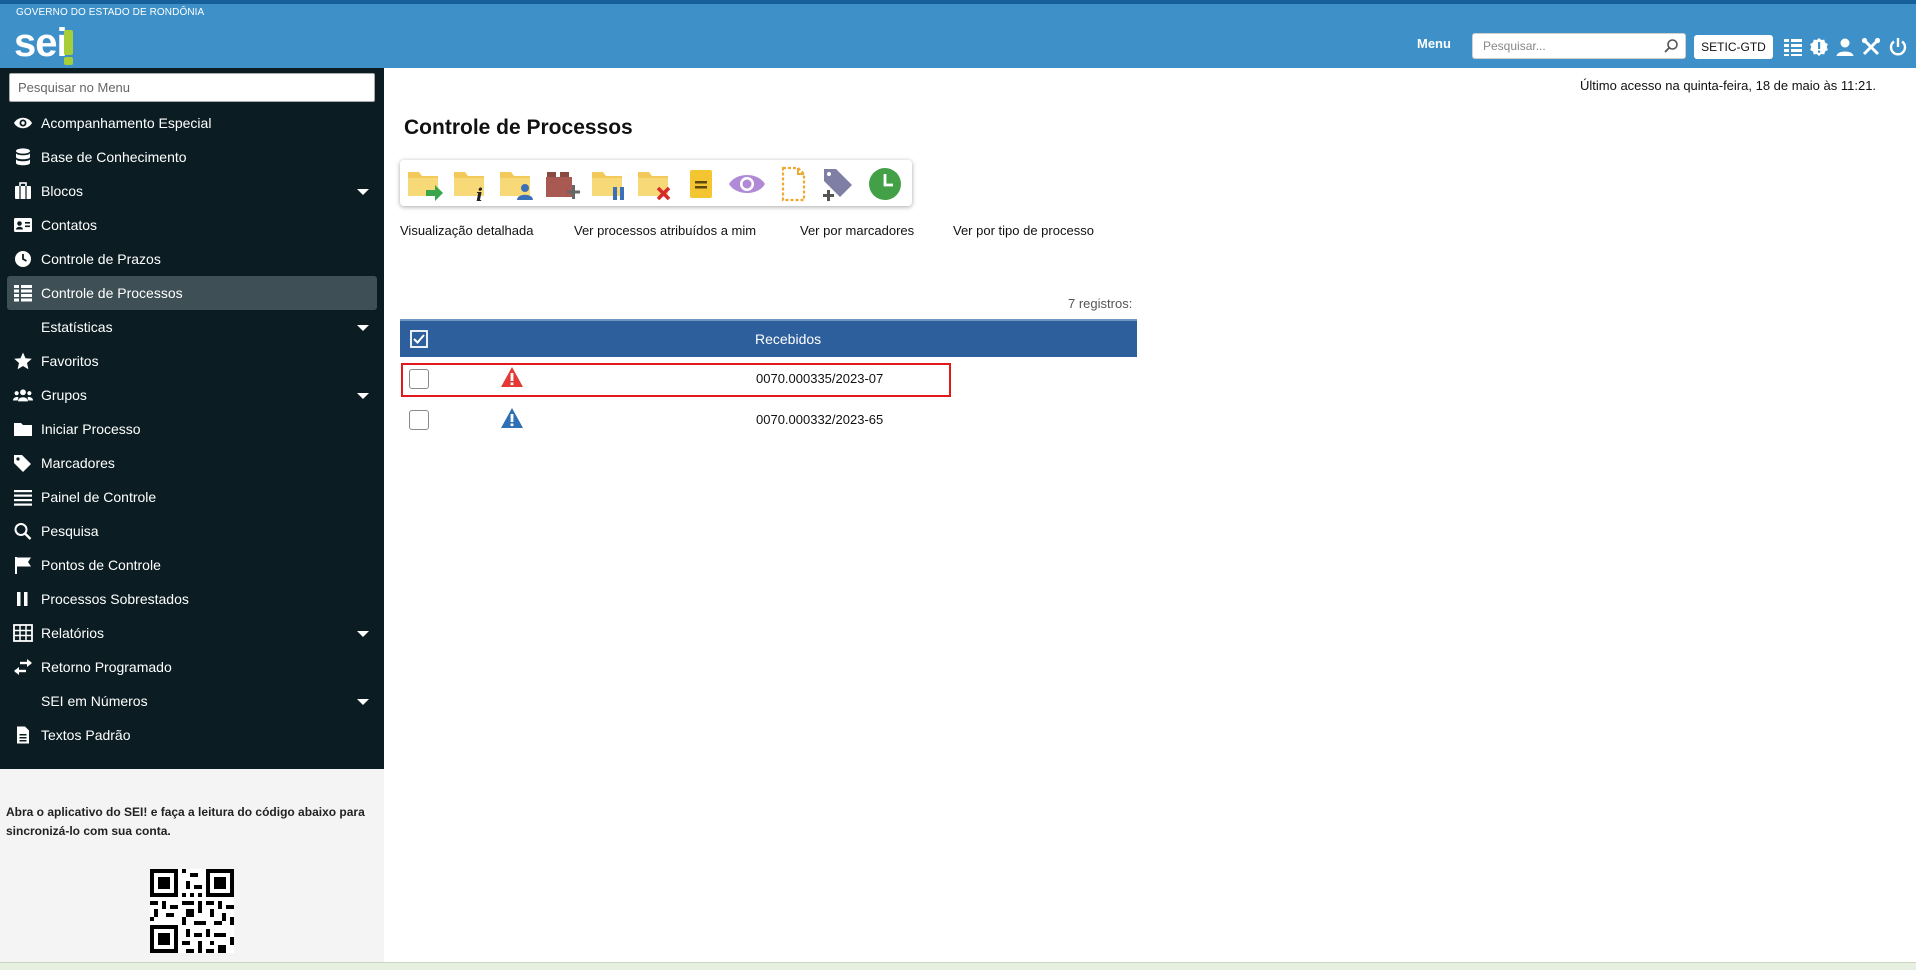 This screenshot has height=970, width=1916. Describe the element at coordinates (425, 184) in the screenshot. I see `send-process-icon` at that location.